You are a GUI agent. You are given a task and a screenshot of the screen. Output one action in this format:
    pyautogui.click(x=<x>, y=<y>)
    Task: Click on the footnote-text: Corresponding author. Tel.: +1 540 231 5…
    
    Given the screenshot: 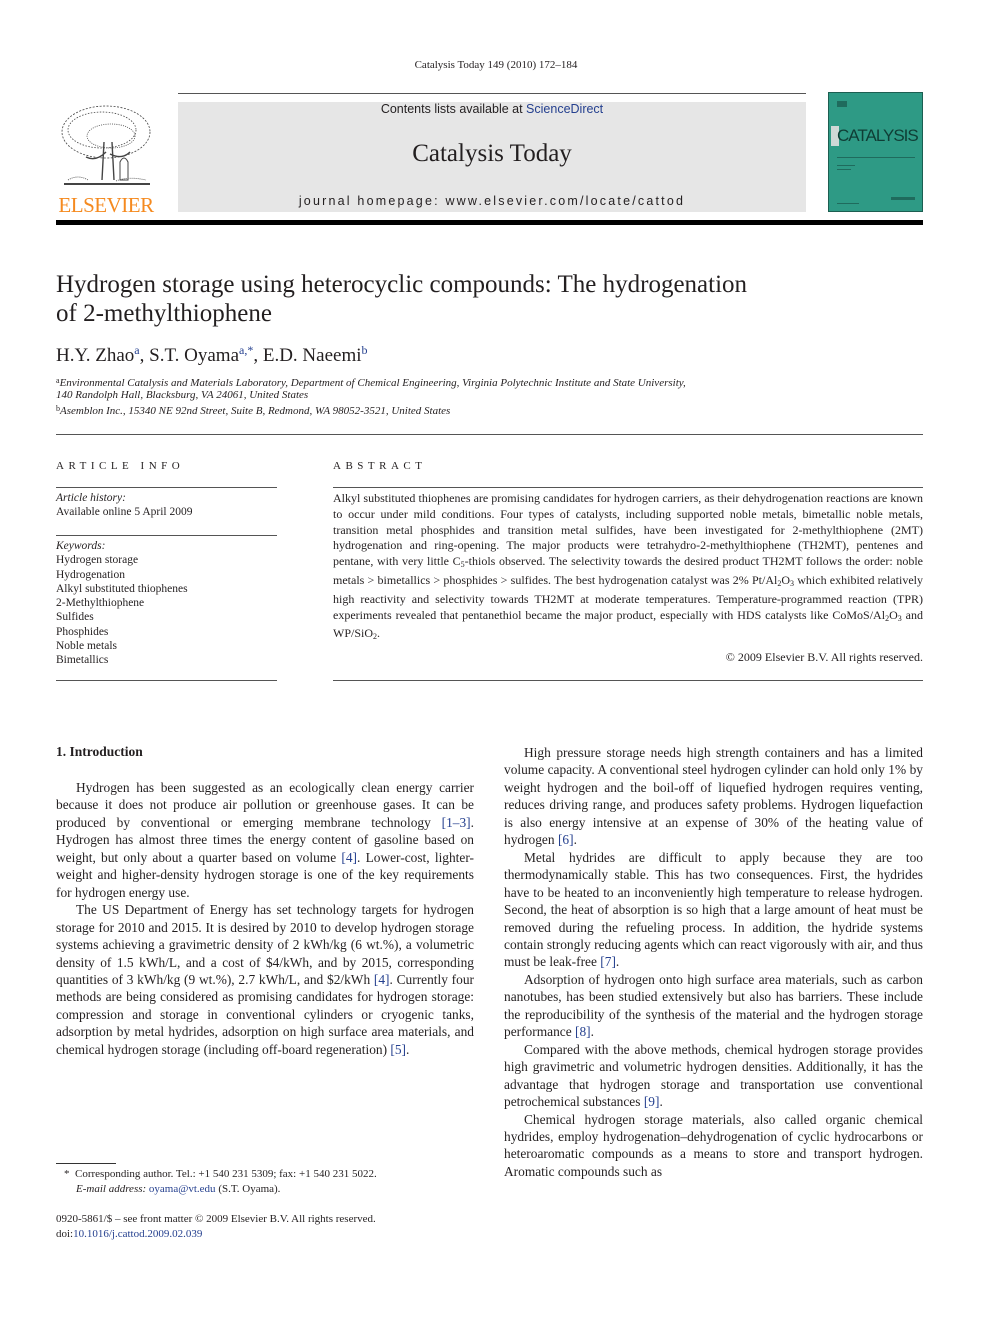 What is the action you would take?
    pyautogui.click(x=226, y=1174)
    